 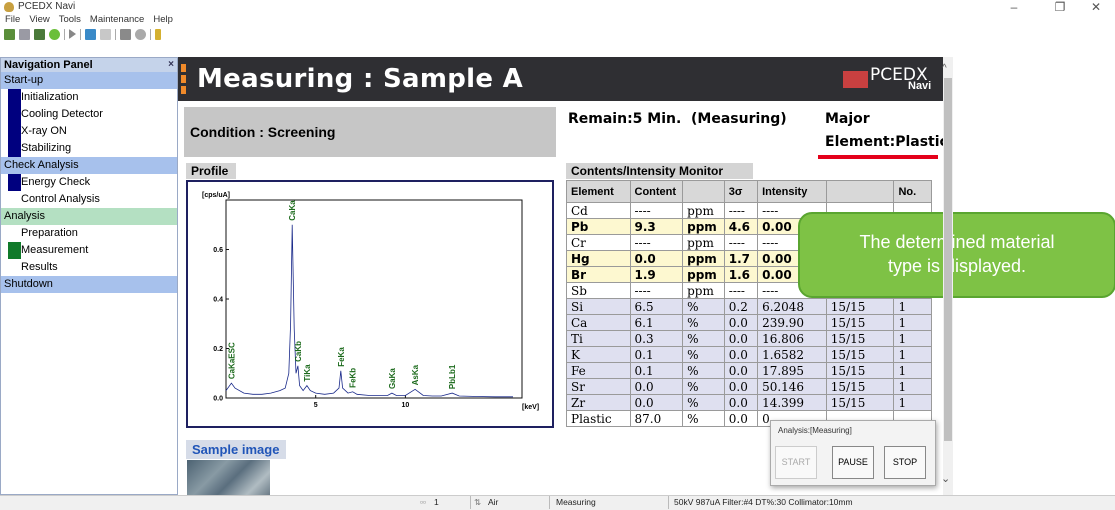 What do you see at coordinates (530, 407) in the screenshot?
I see `x-axis-label: [keV]` at bounding box center [530, 407].